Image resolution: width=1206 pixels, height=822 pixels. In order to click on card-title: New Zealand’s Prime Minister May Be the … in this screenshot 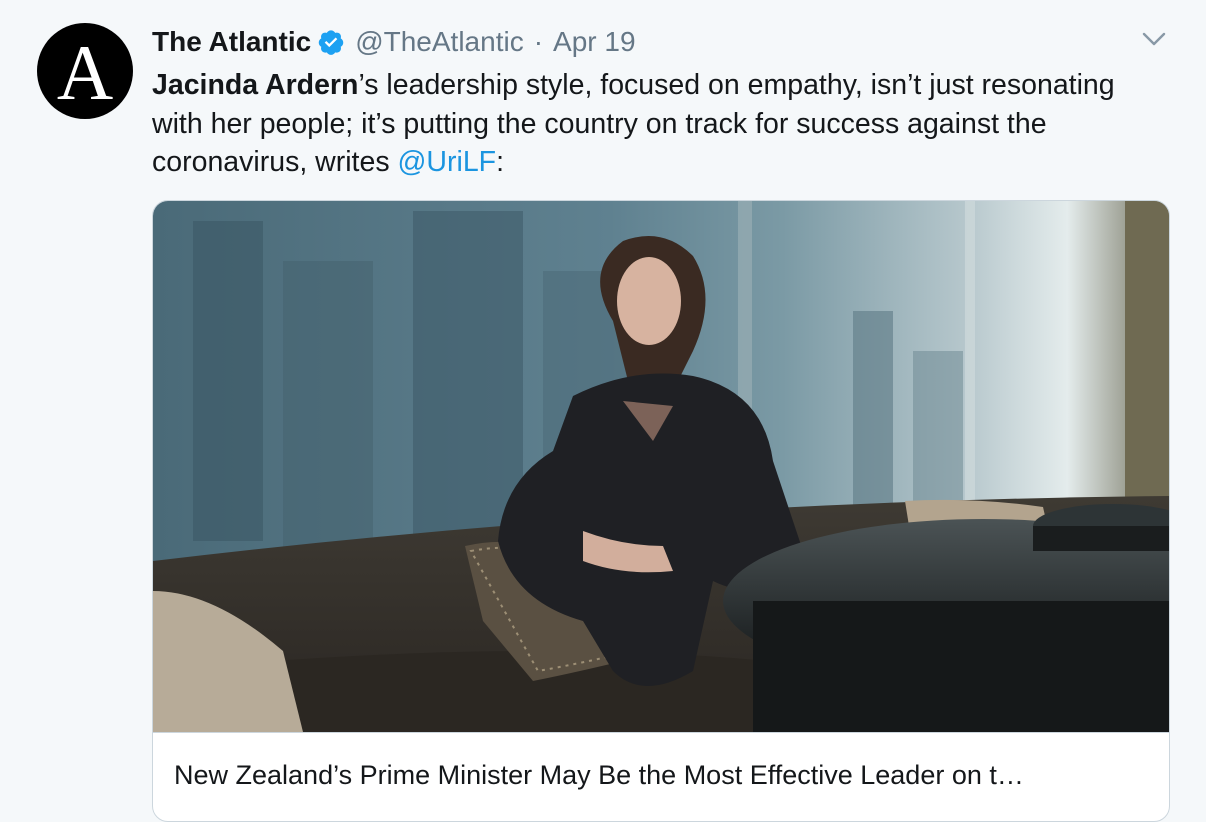, I will do `click(664, 775)`.